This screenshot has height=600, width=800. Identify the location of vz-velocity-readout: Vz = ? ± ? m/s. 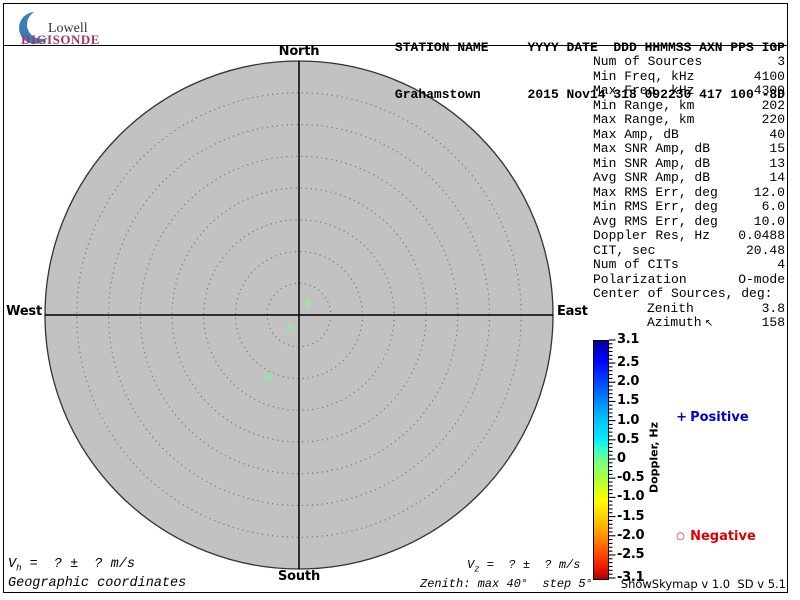
(524, 566).